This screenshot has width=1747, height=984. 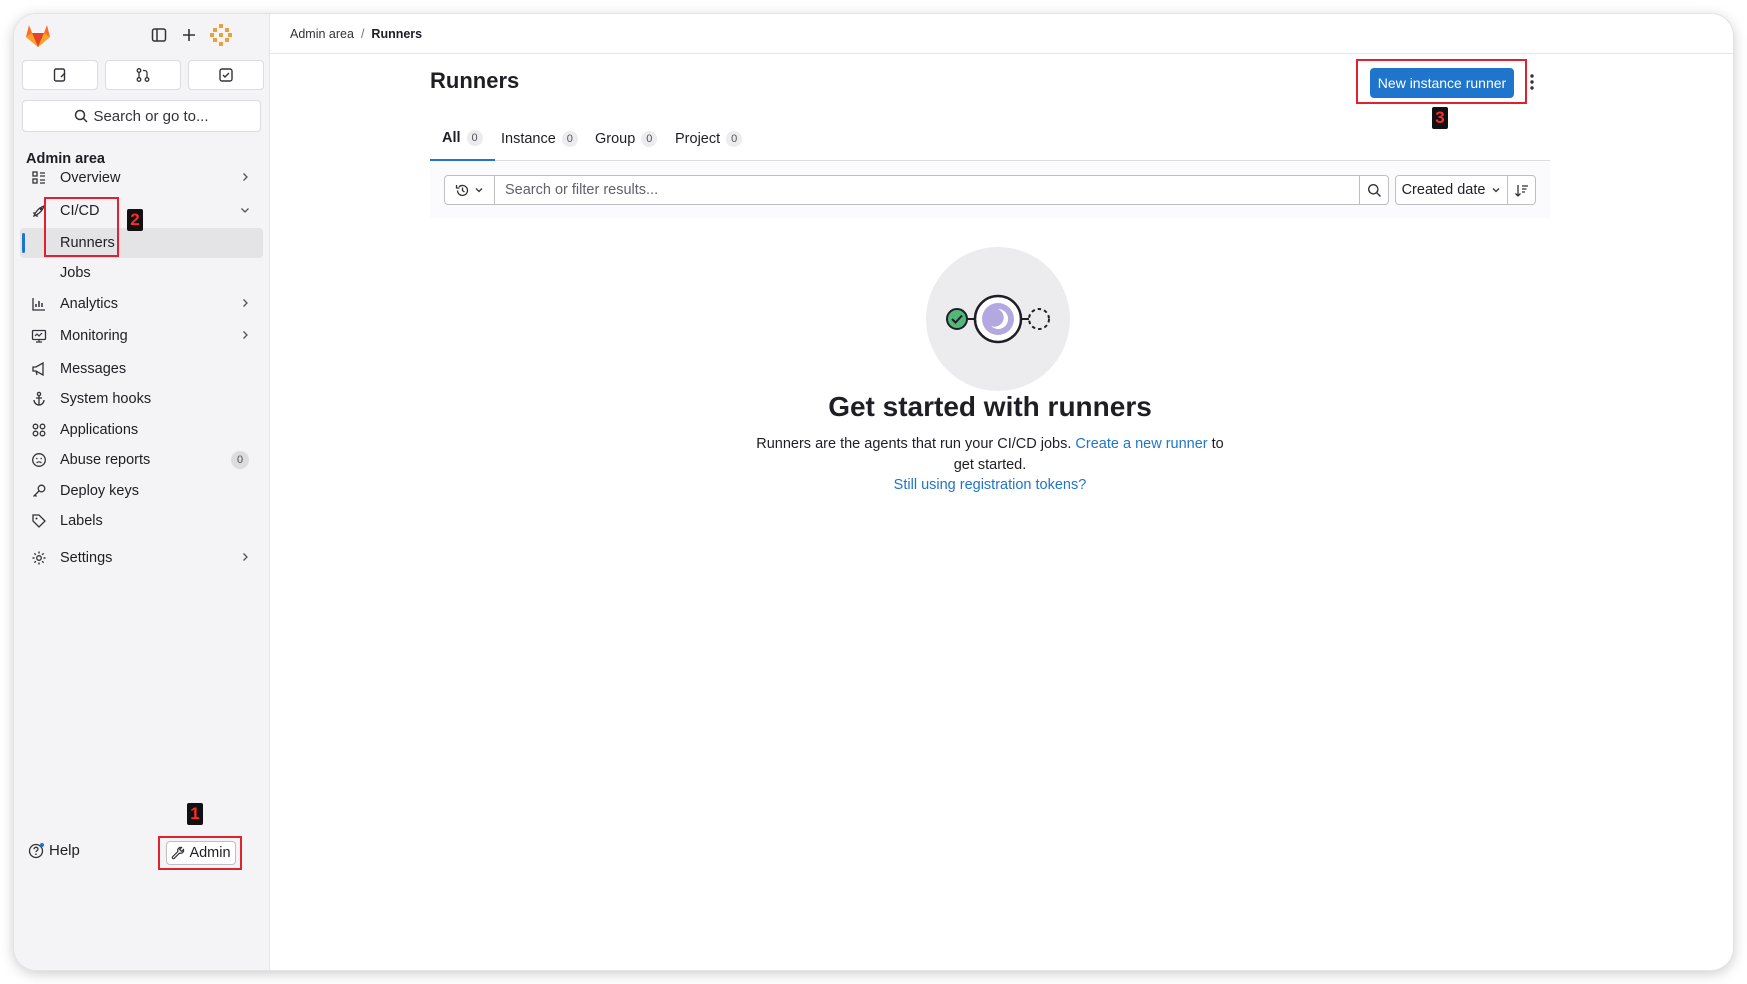 I want to click on recent-searches-button, so click(x=469, y=190).